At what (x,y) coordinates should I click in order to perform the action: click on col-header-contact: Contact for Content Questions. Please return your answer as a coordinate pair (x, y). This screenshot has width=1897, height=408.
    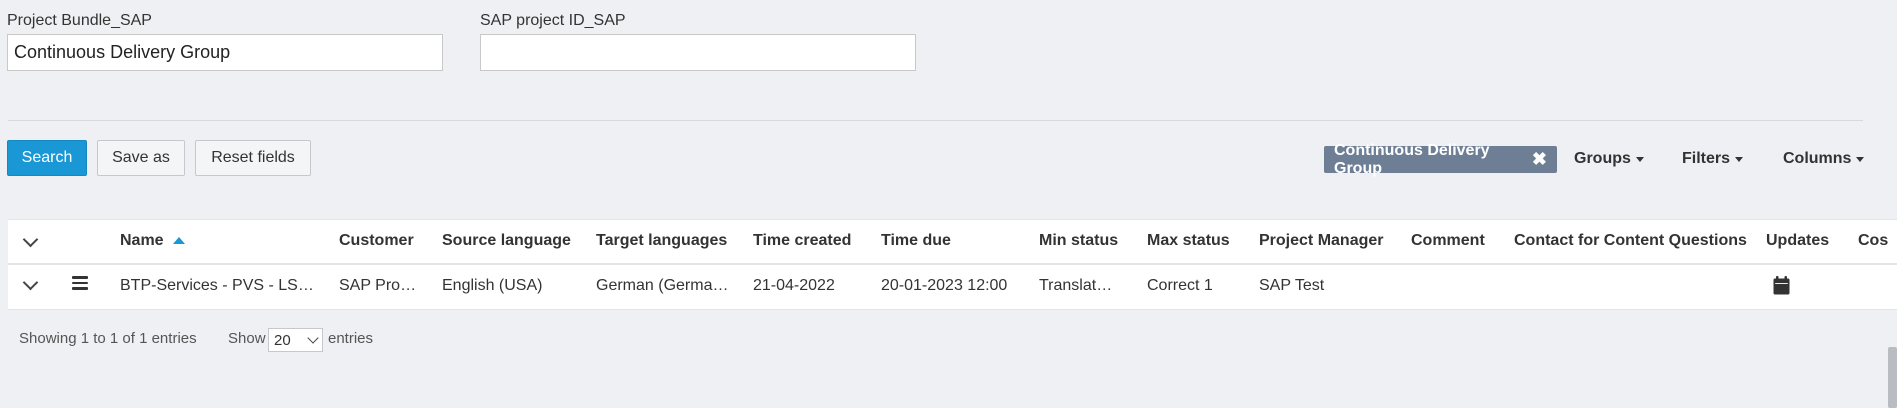
    Looking at the image, I should click on (1630, 241).